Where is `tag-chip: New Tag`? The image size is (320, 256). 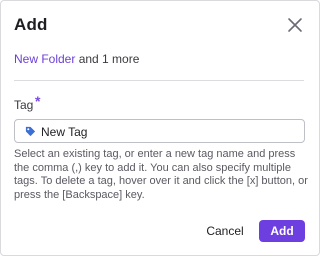 tag-chip: New Tag is located at coordinates (56, 131).